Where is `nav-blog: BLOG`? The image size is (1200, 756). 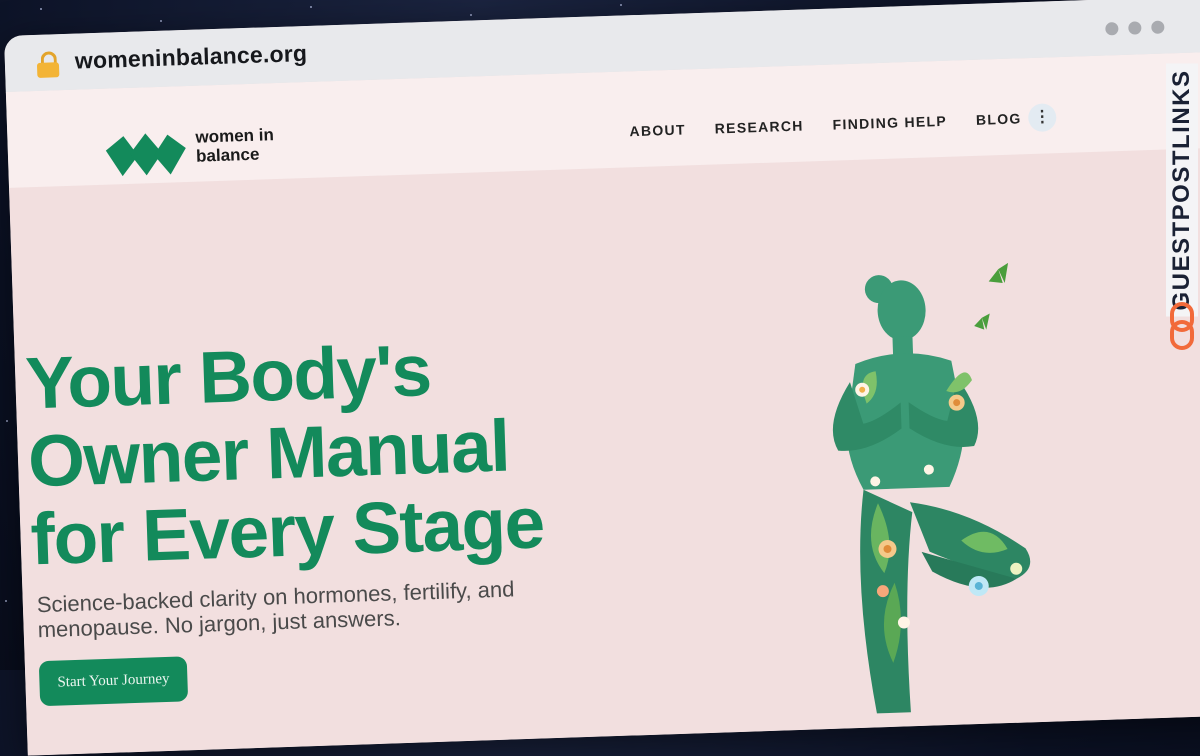
nav-blog: BLOG is located at coordinates (999, 119).